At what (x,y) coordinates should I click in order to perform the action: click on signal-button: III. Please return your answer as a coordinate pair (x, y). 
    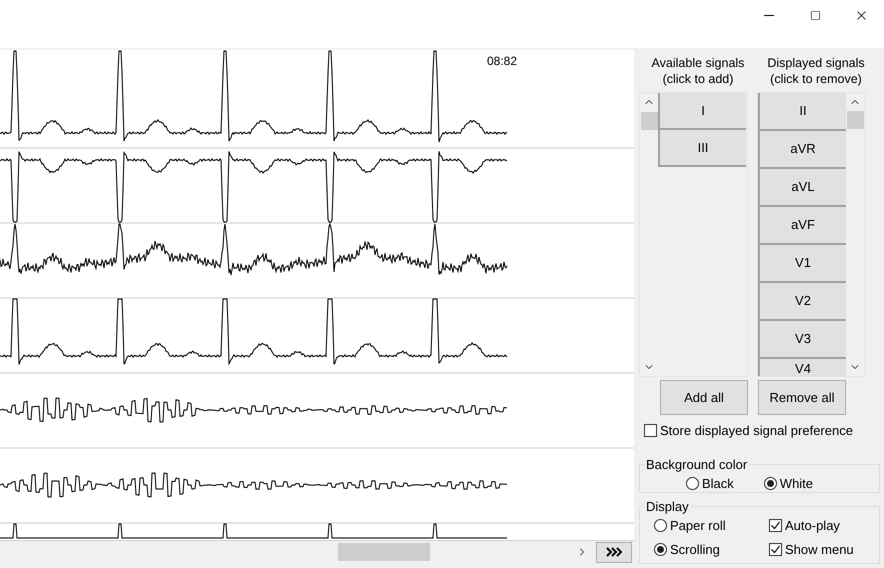
    Looking at the image, I should click on (702, 148).